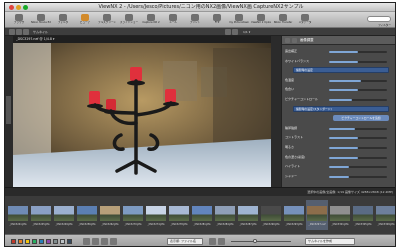  I want to click on filmstrip-thumbnail: _DSC3249.JPG, so click(64, 215).